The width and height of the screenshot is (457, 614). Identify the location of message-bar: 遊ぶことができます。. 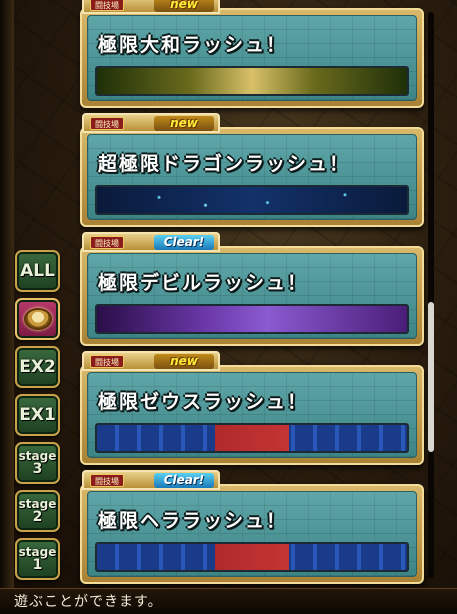
(228, 601).